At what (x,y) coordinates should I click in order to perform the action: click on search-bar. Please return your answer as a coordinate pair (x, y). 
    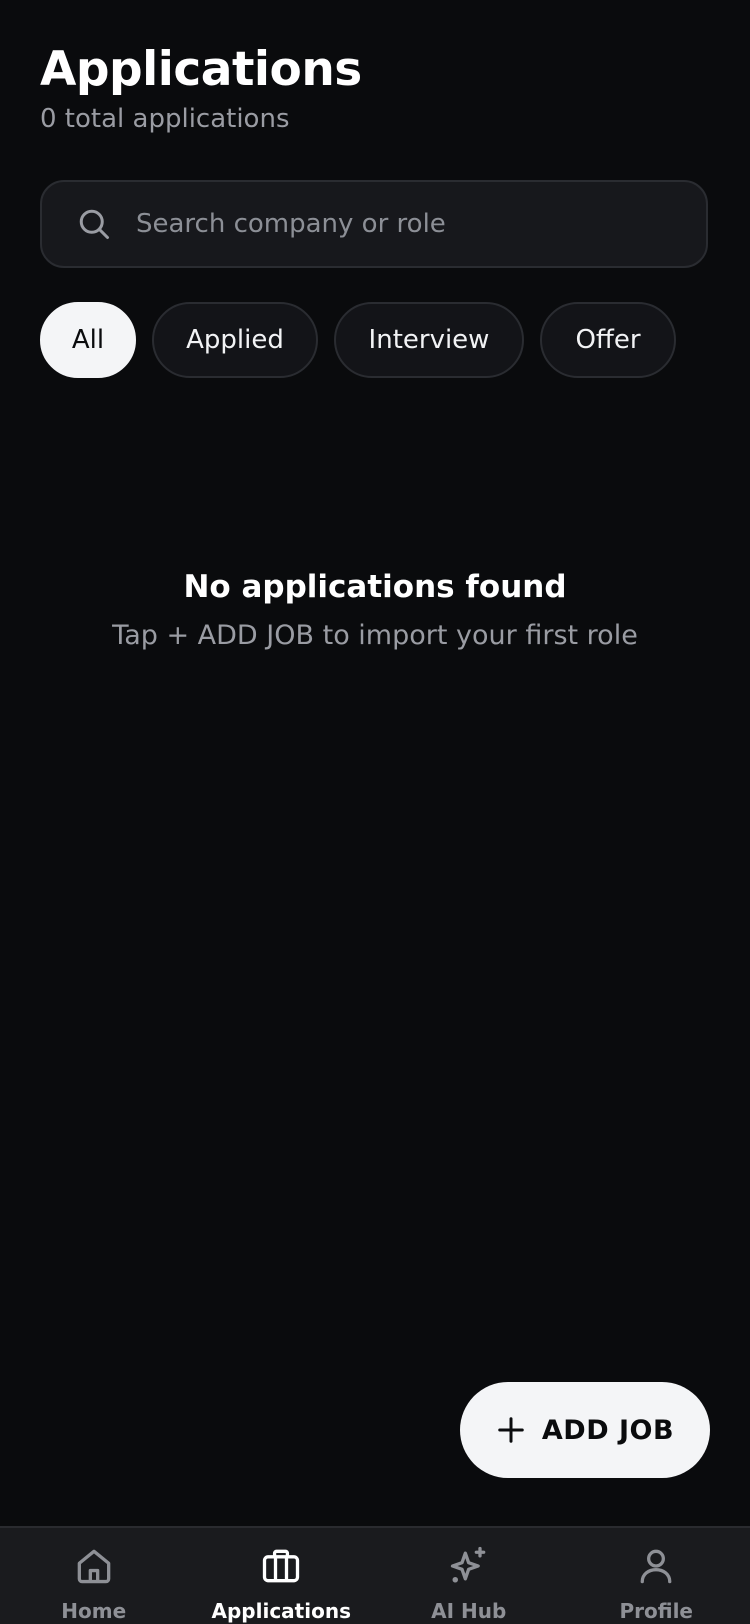
    Looking at the image, I should click on (374, 224).